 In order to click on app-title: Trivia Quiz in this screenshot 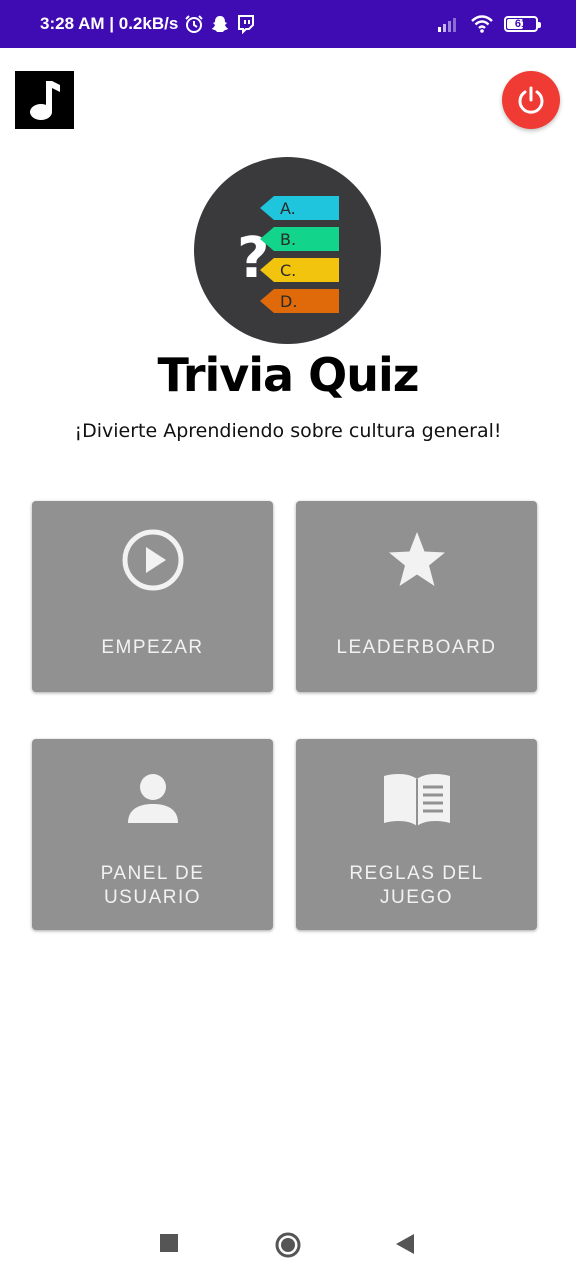, I will do `click(288, 375)`.